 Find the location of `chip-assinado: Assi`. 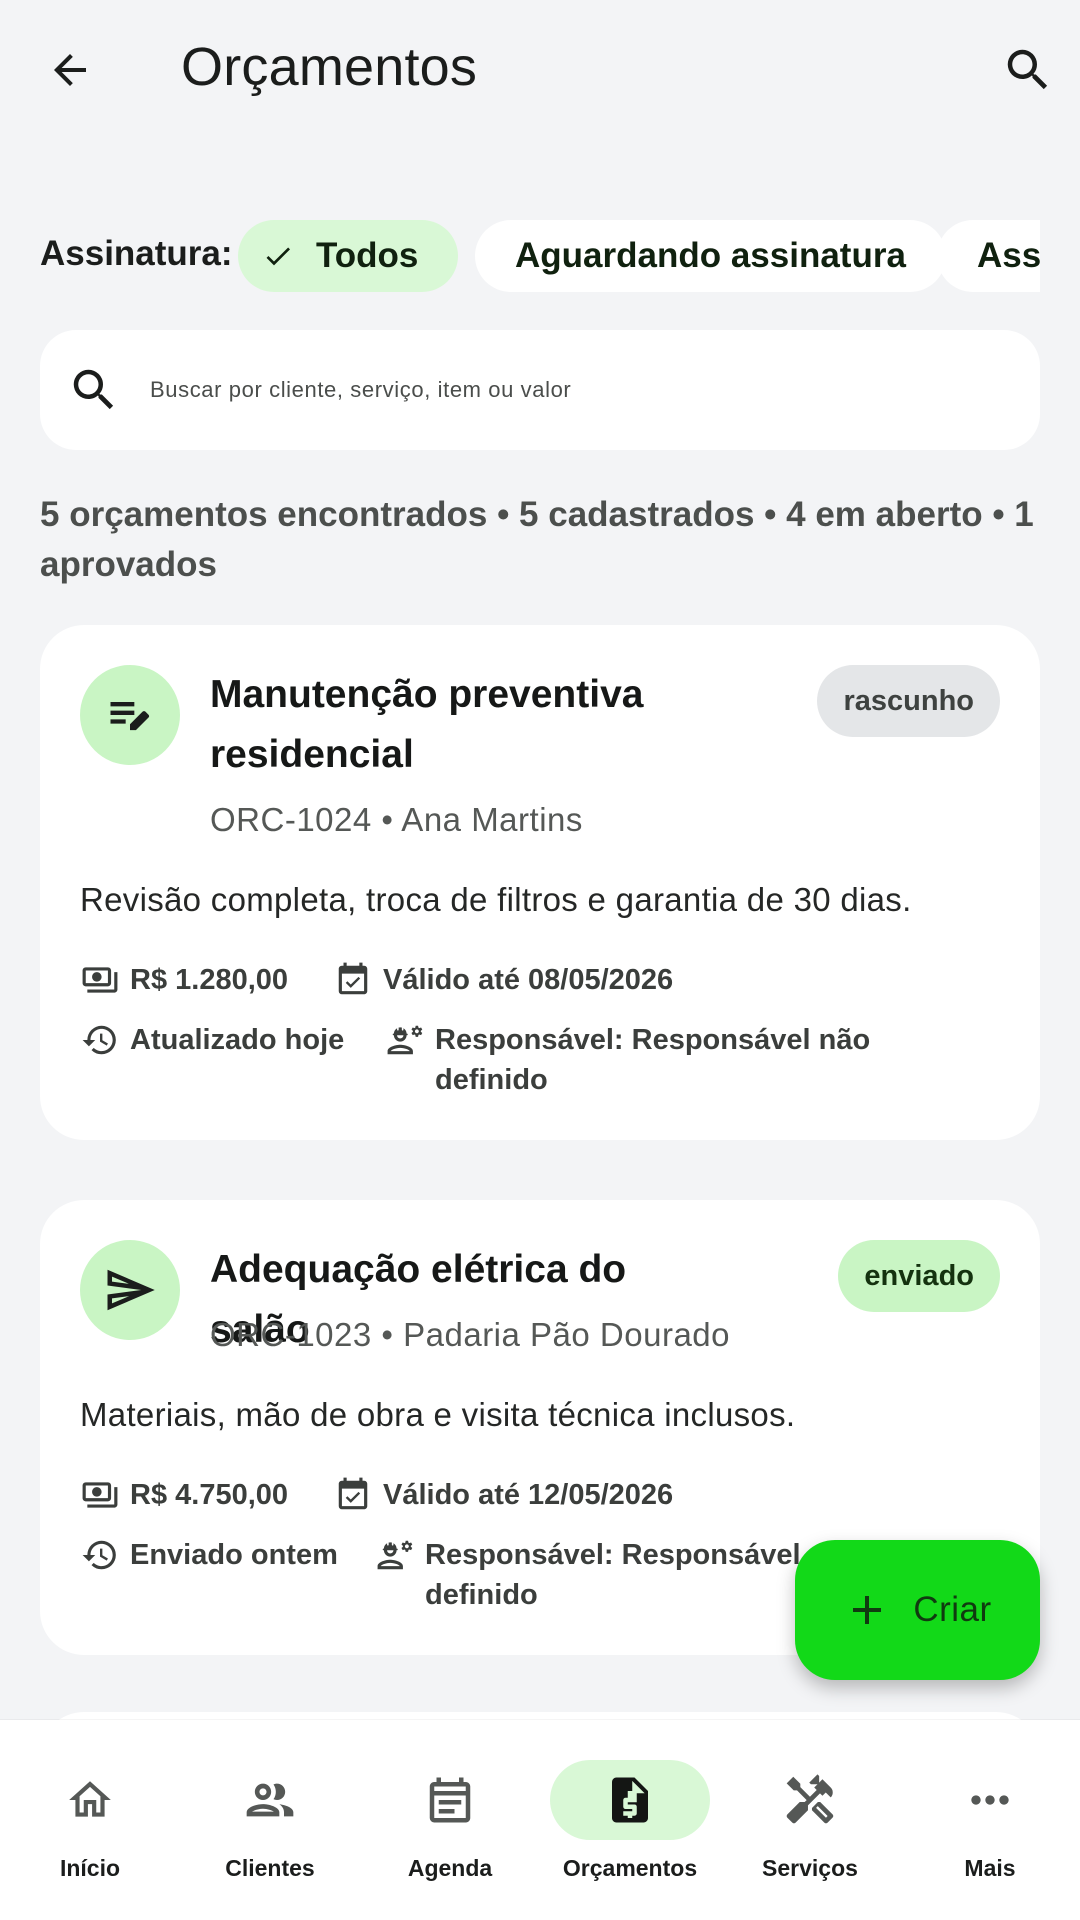

chip-assinado: Assi is located at coordinates (988, 256).